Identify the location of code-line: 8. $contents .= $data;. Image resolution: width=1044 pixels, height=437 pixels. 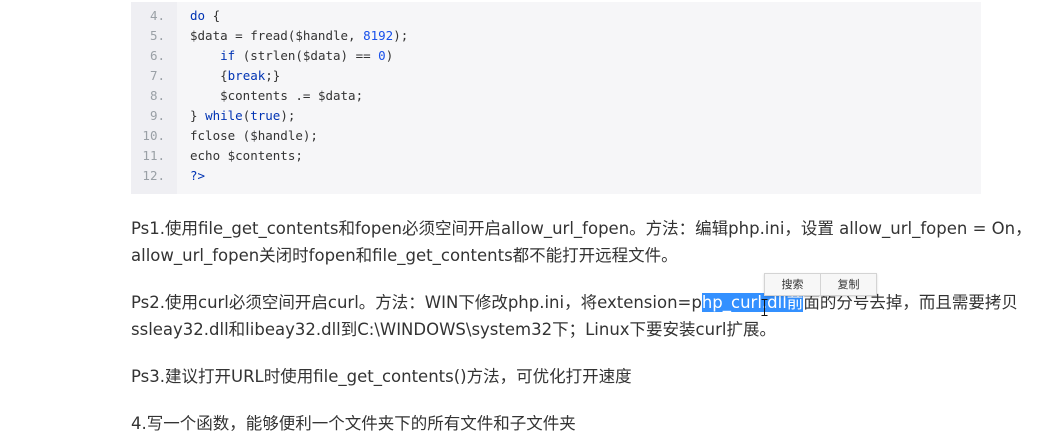
(556, 96).